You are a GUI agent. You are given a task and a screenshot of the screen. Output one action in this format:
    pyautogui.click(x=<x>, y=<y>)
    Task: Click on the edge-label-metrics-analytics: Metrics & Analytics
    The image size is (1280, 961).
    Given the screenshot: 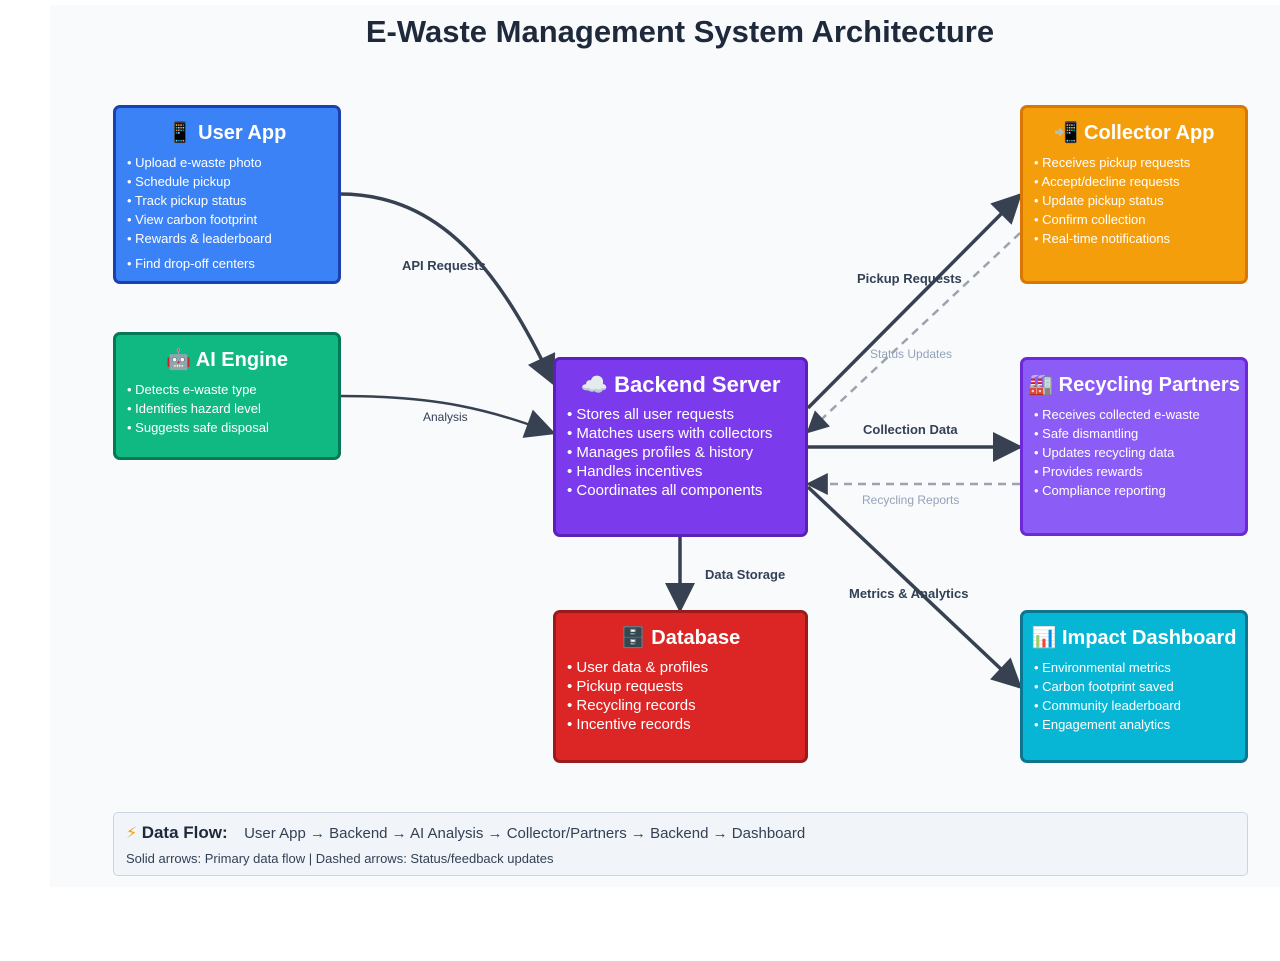 What is the action you would take?
    pyautogui.click(x=909, y=593)
    